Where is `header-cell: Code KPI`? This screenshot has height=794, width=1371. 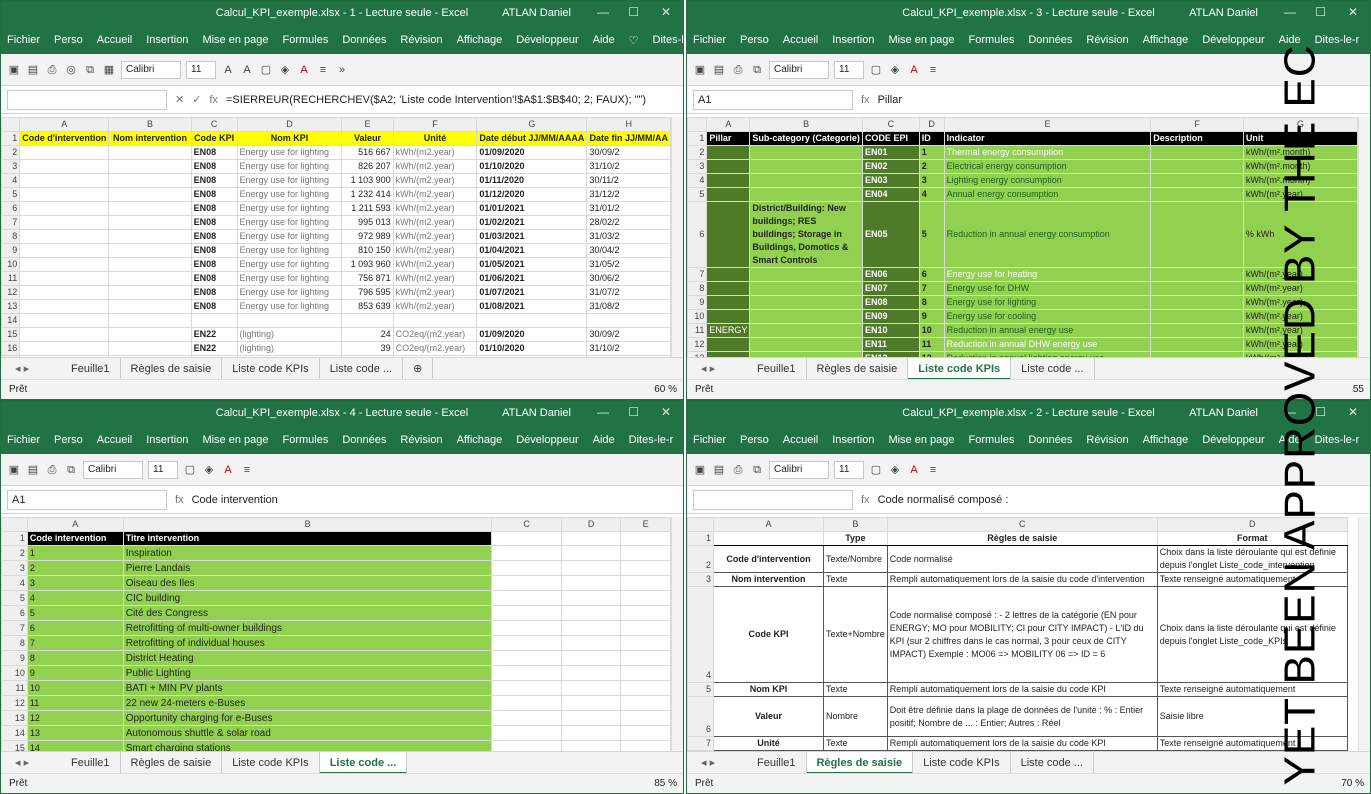 header-cell: Code KPI is located at coordinates (214, 138).